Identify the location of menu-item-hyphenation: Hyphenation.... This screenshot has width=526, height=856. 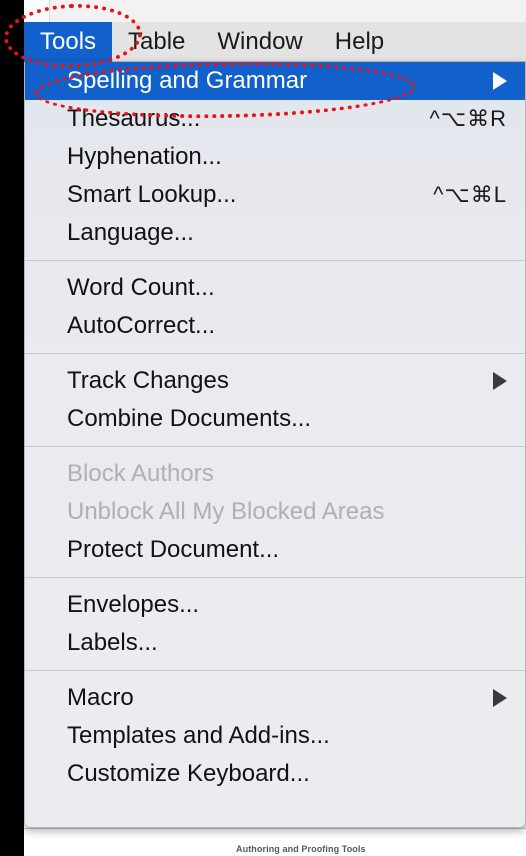
(275, 157).